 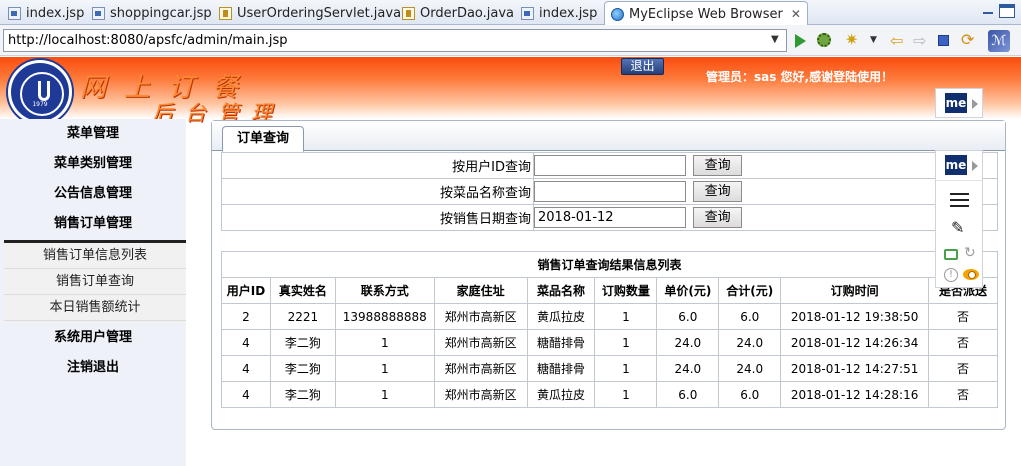 What do you see at coordinates (561, 394) in the screenshot?
I see `cell-dish-name: 黄瓜拉皮` at bounding box center [561, 394].